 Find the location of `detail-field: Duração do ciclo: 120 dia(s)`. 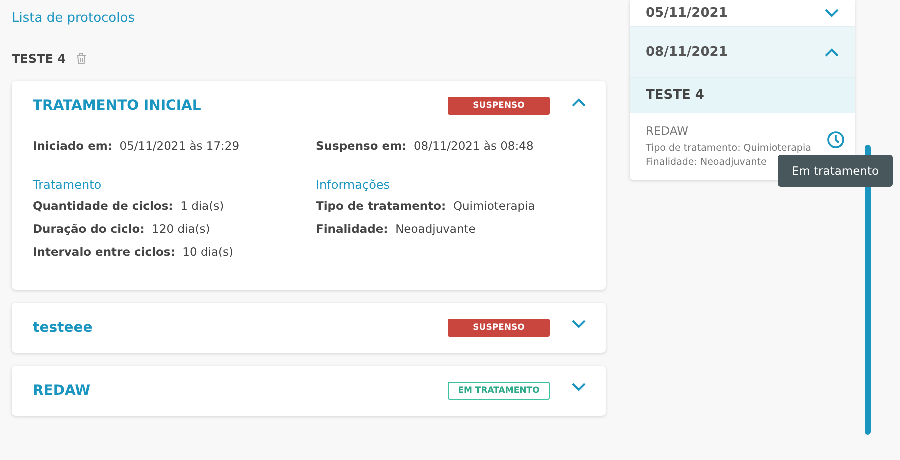

detail-field: Duração do ciclo: 120 dia(s) is located at coordinates (174, 229).